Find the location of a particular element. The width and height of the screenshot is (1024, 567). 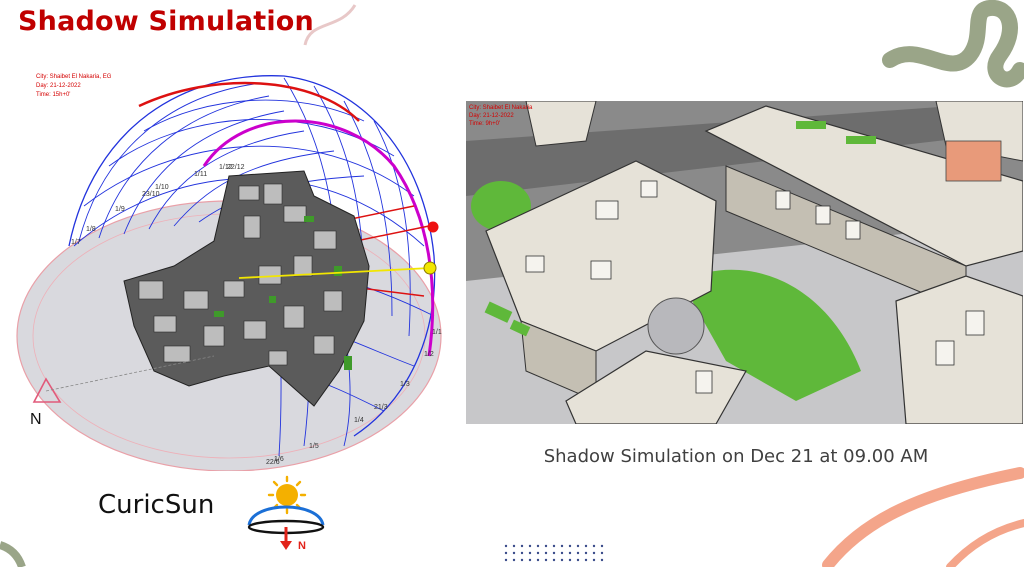

date-tick: 1/4 is located at coordinates (359, 420).